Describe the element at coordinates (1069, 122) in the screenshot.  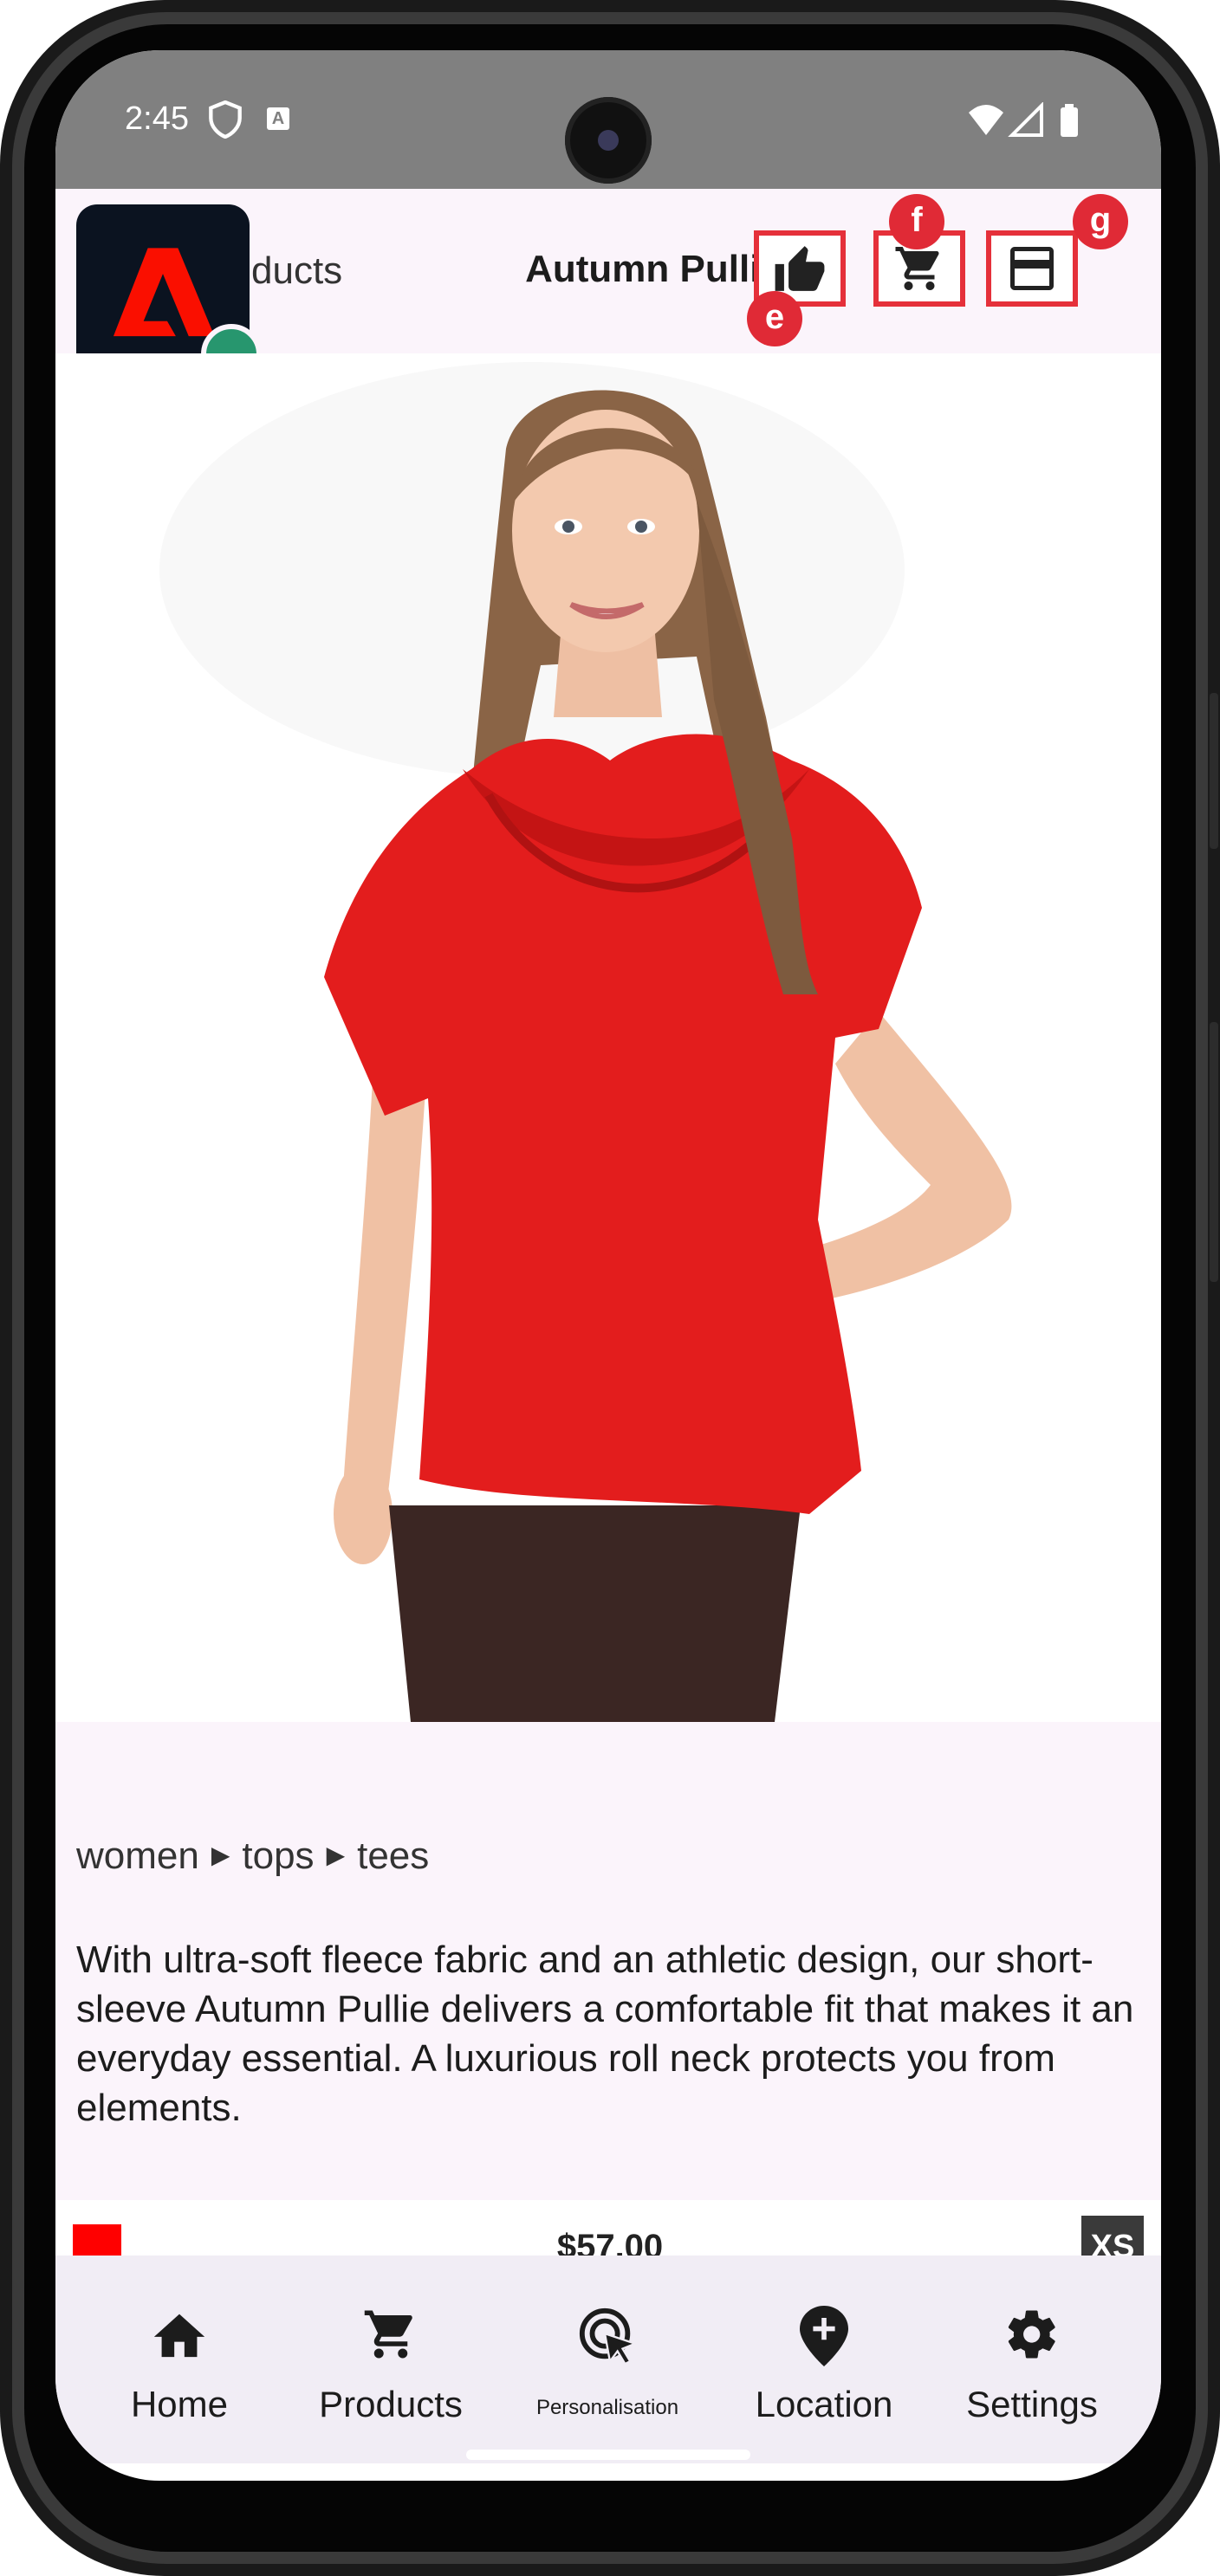
I see `battery-icon` at that location.